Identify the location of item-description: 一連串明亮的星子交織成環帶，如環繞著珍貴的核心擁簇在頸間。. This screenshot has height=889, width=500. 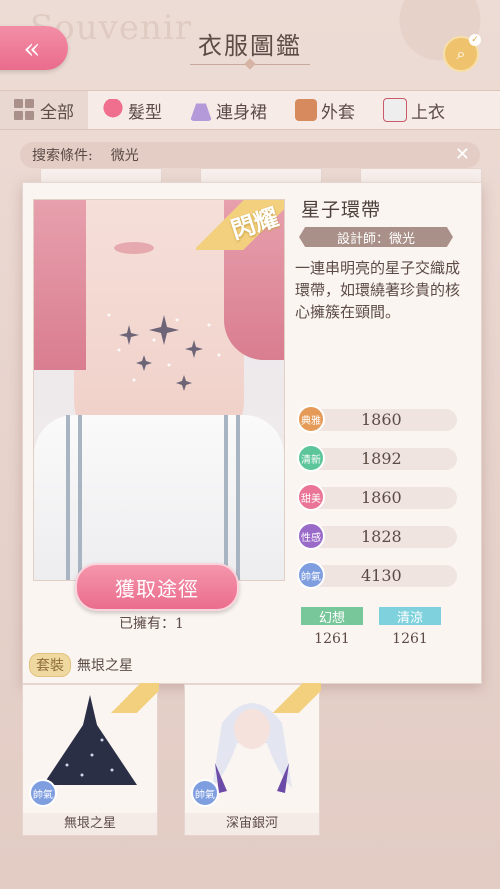
(378, 290).